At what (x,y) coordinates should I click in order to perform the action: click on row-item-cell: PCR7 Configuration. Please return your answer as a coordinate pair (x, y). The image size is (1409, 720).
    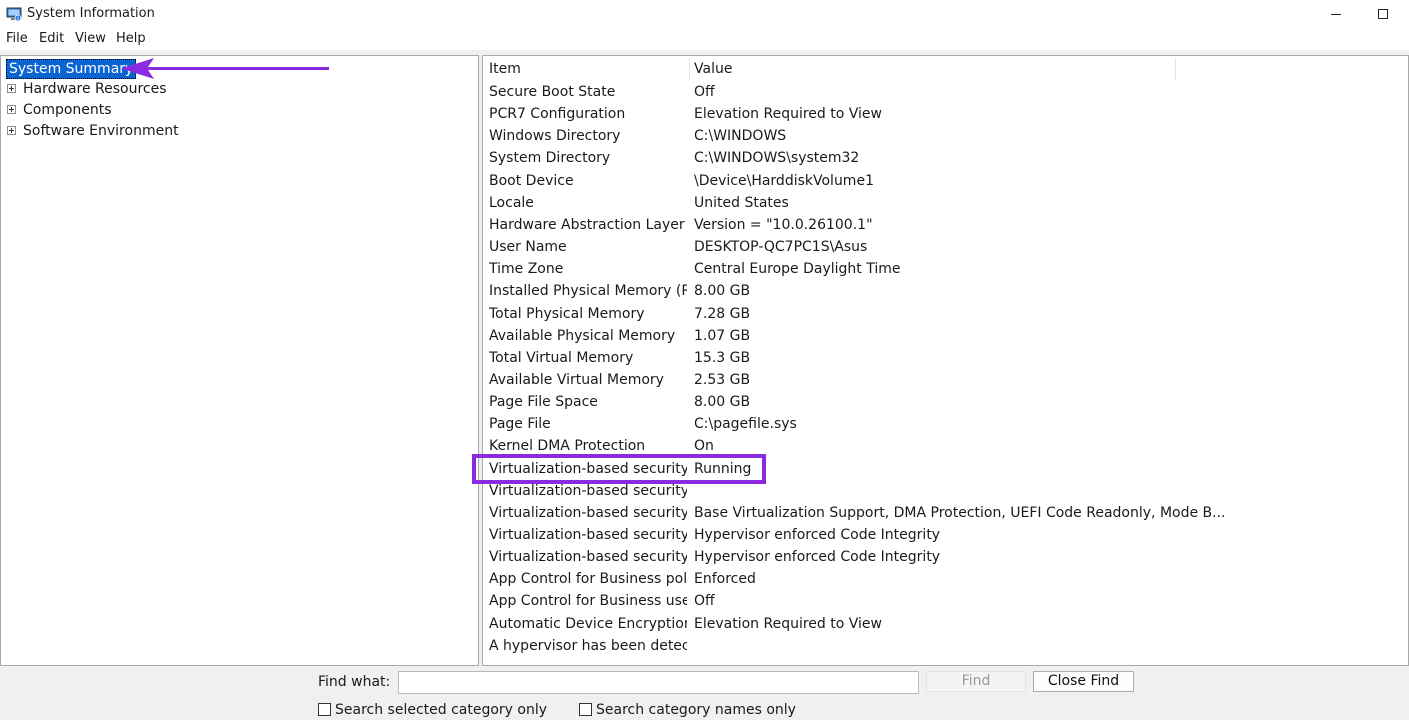
    Looking at the image, I should click on (557, 114).